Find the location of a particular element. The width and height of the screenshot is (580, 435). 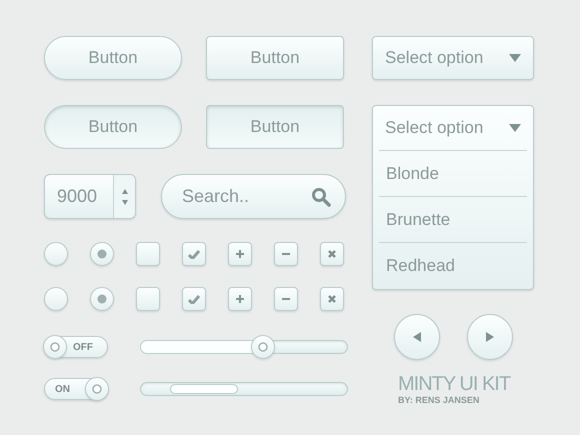

slider-thumb is located at coordinates (262, 347).